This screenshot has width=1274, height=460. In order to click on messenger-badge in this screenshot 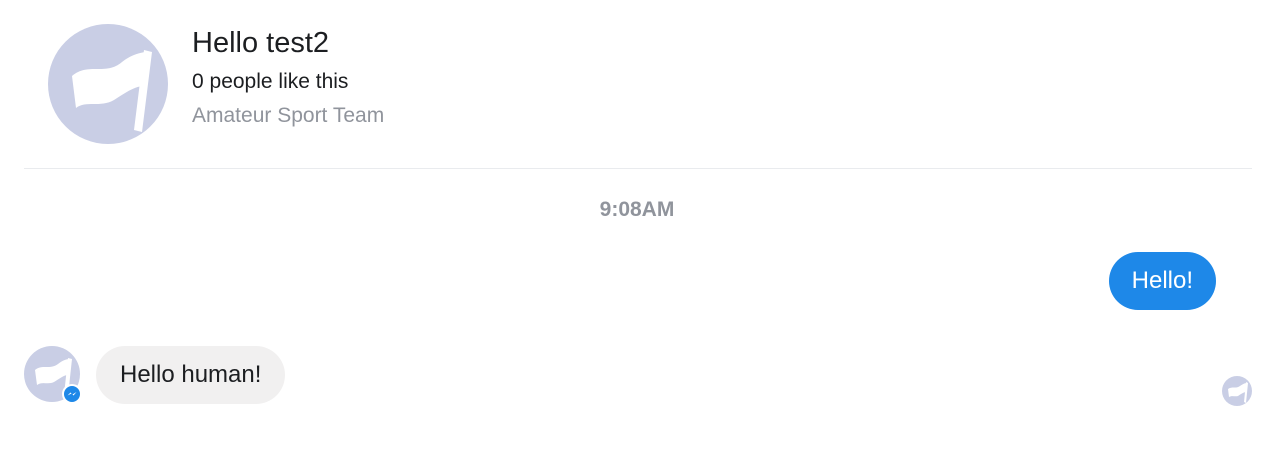, I will do `click(72, 394)`.